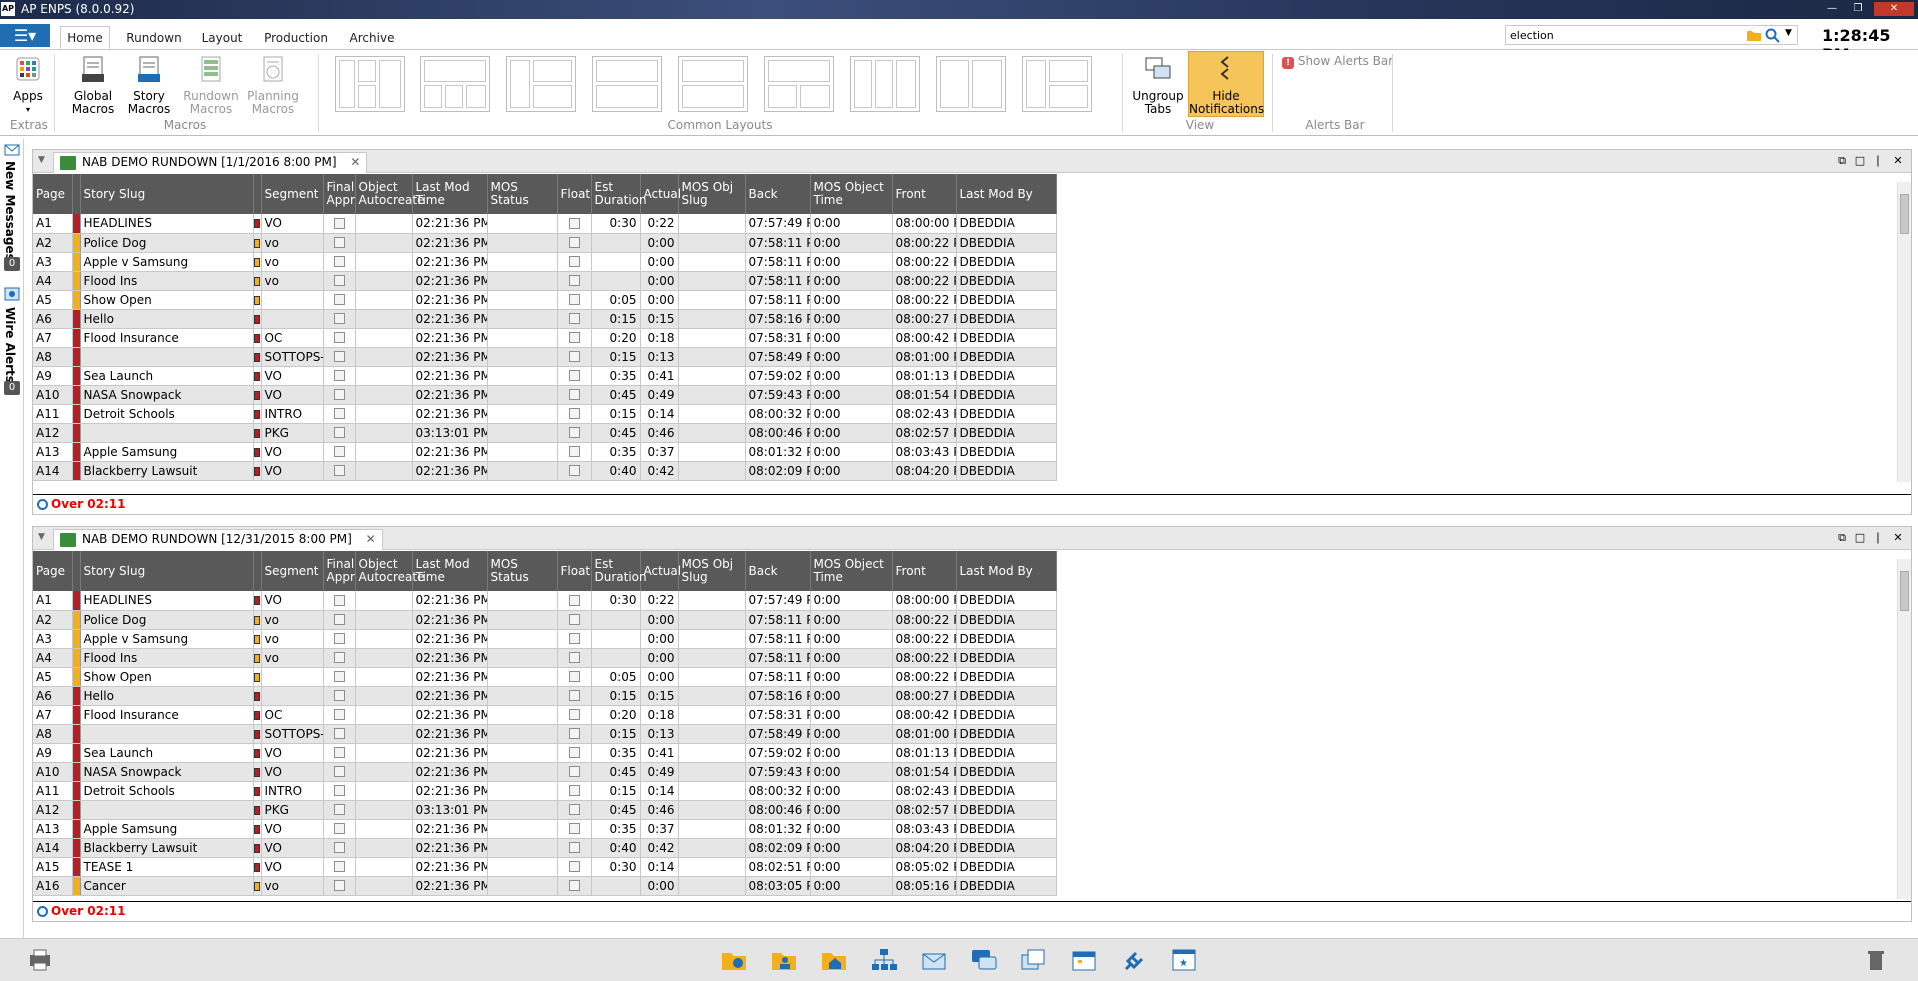 The height and width of the screenshot is (981, 1918). What do you see at coordinates (40, 960) in the screenshot?
I see `printer-icon` at bounding box center [40, 960].